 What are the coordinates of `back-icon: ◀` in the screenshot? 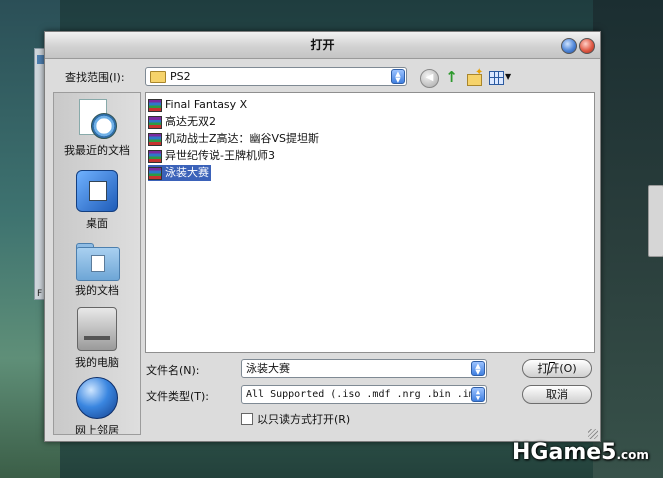 It's located at (429, 78).